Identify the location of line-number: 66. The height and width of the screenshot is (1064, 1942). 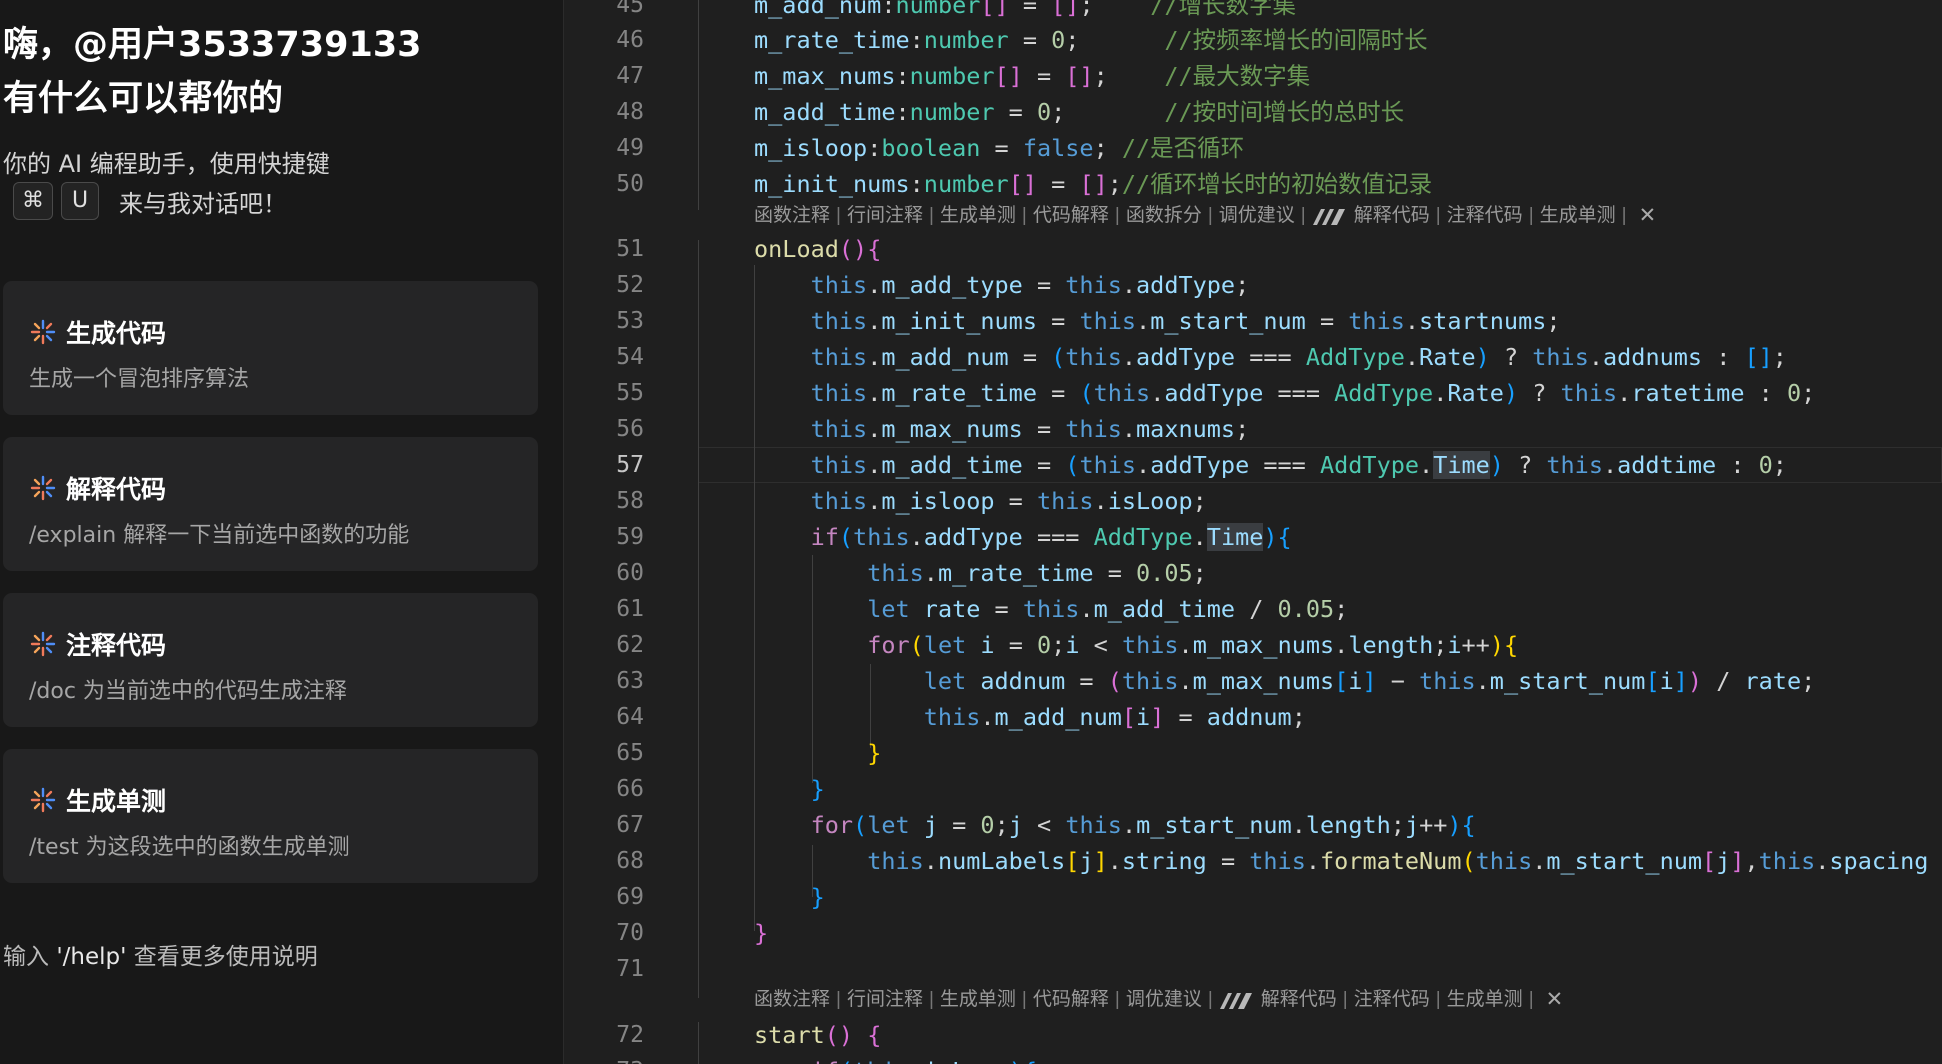
(630, 789).